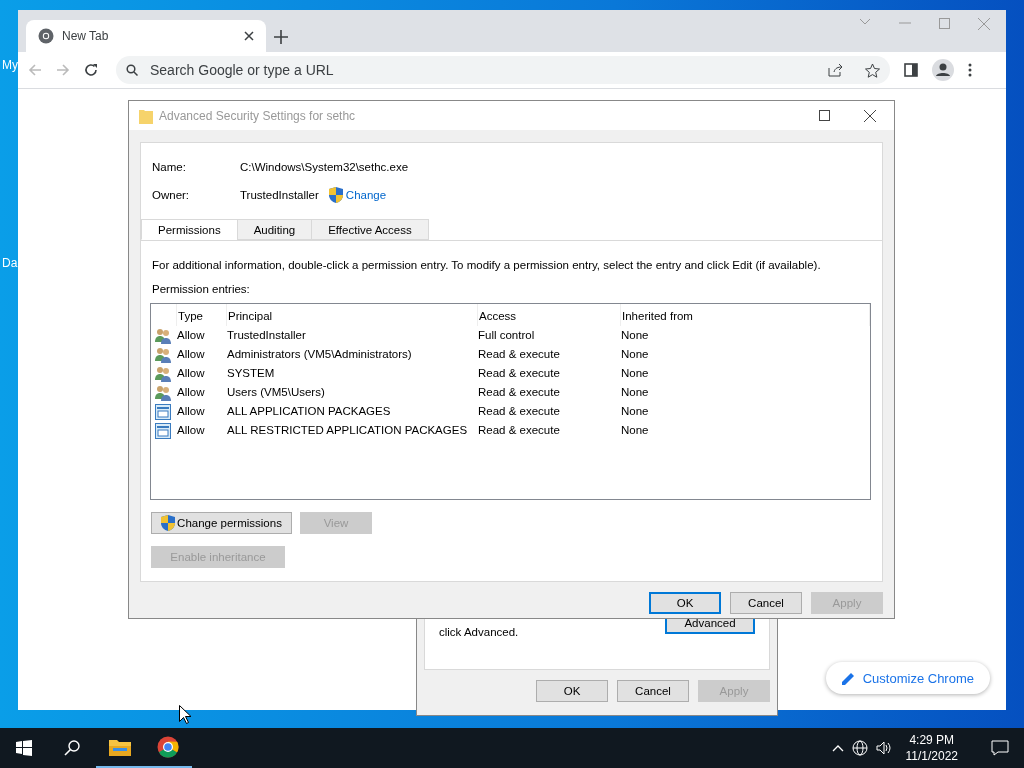 The width and height of the screenshot is (1024, 768). I want to click on table-cell-text: Full control, so click(507, 335).